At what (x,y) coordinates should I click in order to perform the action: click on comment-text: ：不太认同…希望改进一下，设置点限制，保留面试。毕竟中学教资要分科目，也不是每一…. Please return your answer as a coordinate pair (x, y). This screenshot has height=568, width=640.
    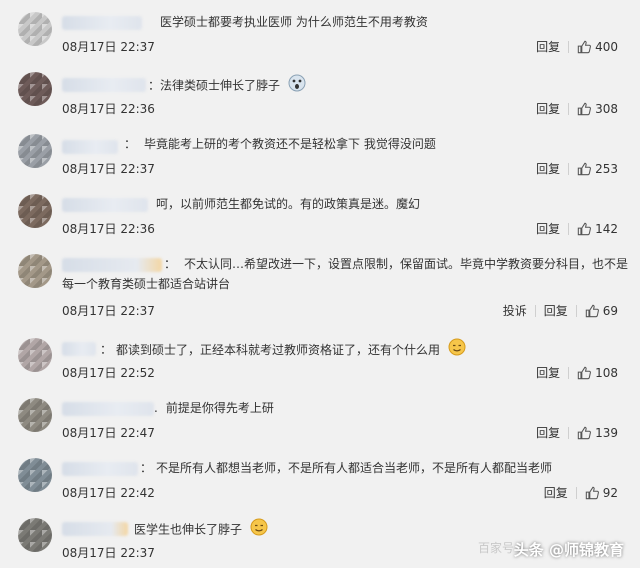
    Looking at the image, I should click on (345, 274).